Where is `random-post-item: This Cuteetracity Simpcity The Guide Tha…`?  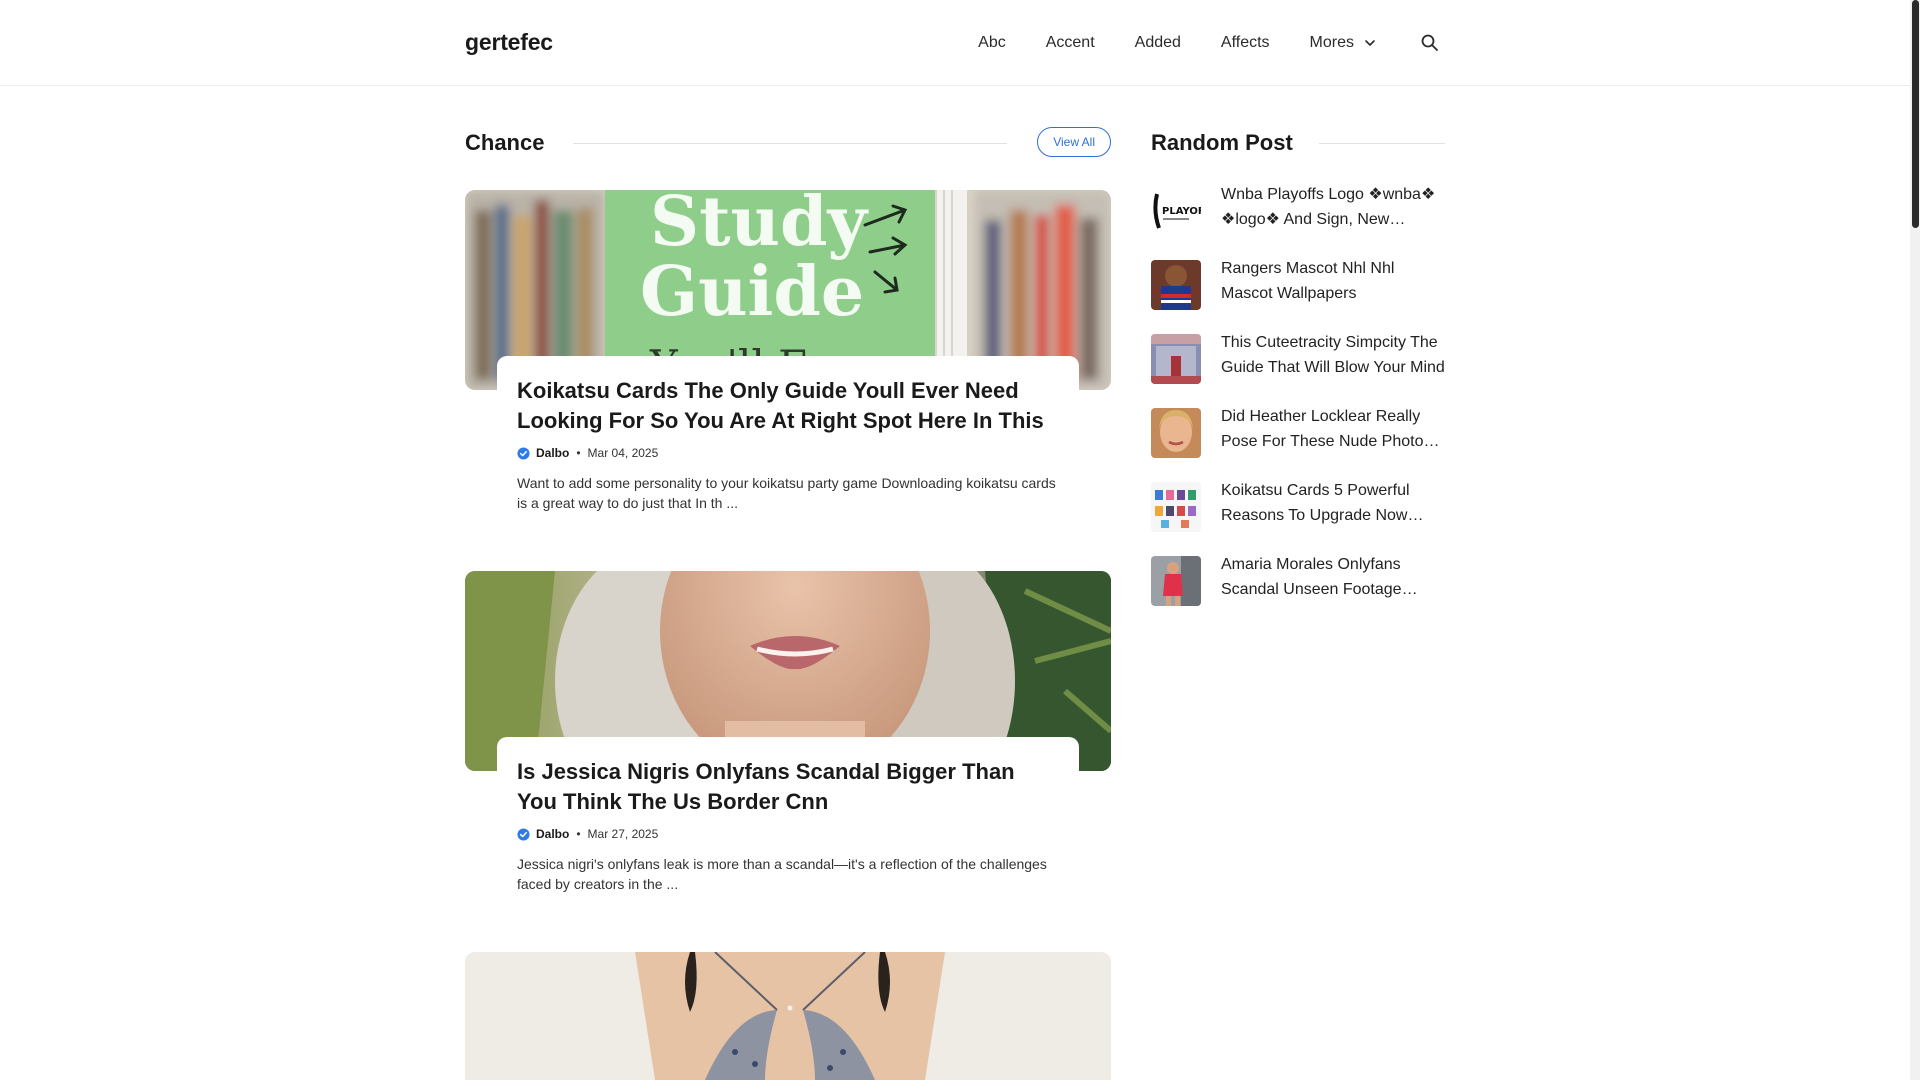
random-post-item: This Cuteetracity Simpcity The Guide Tha… is located at coordinates (1298, 367).